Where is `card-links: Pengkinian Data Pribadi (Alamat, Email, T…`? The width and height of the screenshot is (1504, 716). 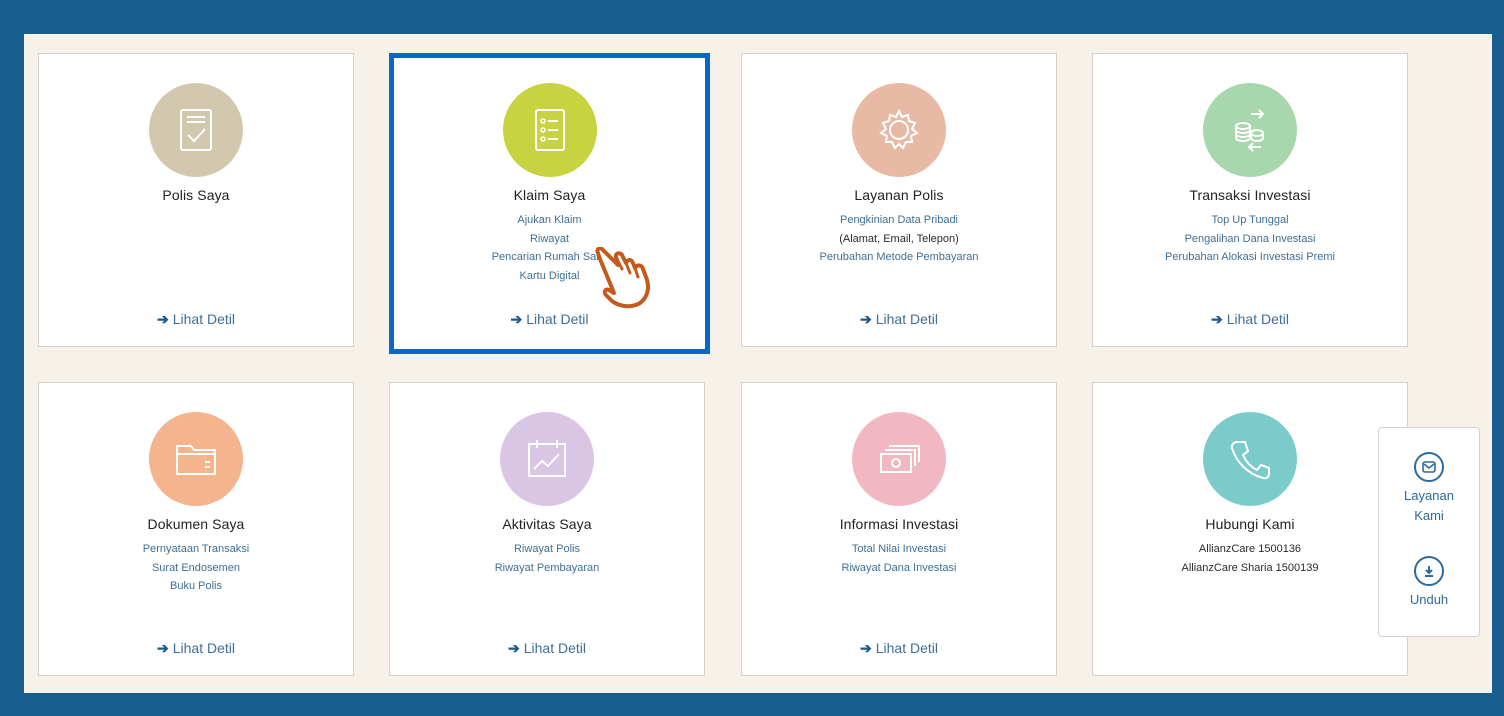
card-links: Pengkinian Data Pribadi (Alamat, Email, T… is located at coordinates (899, 239).